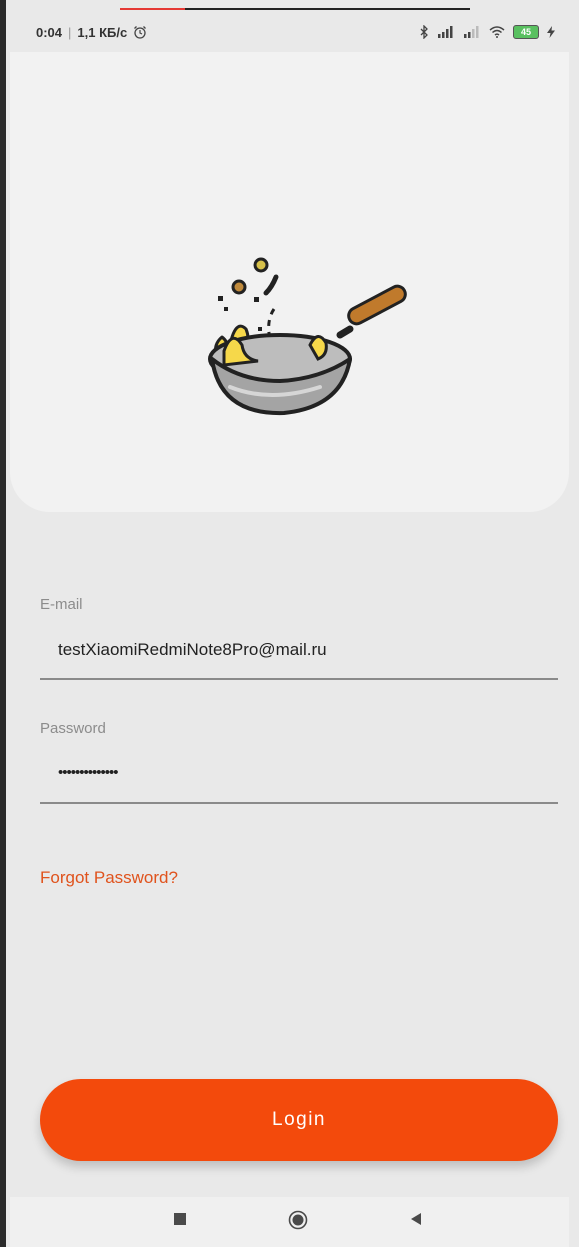  I want to click on email-label: E-mail, so click(61, 604).